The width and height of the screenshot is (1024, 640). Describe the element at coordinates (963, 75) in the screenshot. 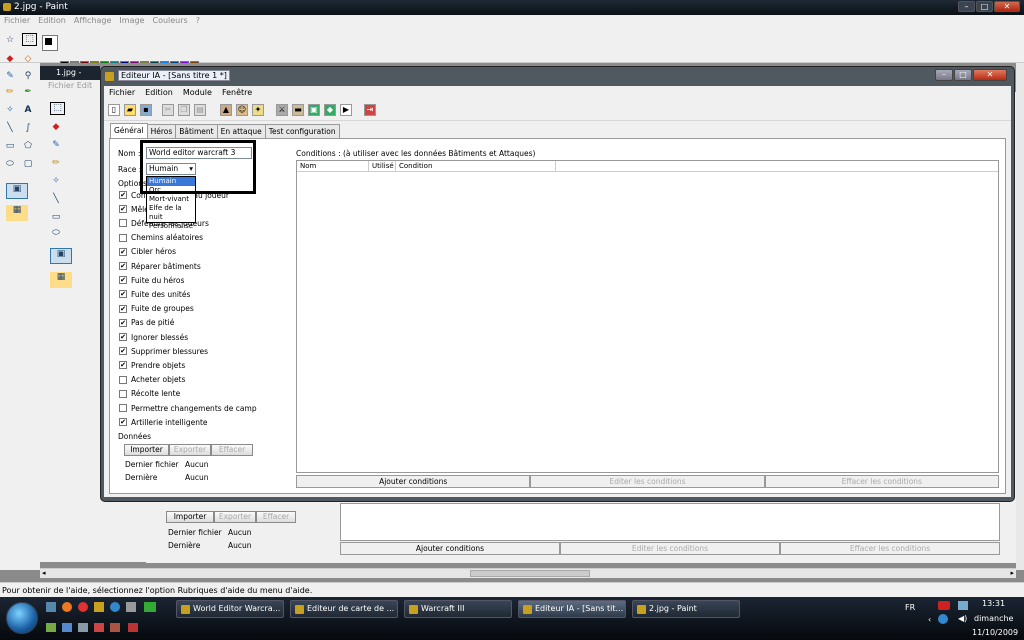

I see `editor-maximize-button: □` at that location.